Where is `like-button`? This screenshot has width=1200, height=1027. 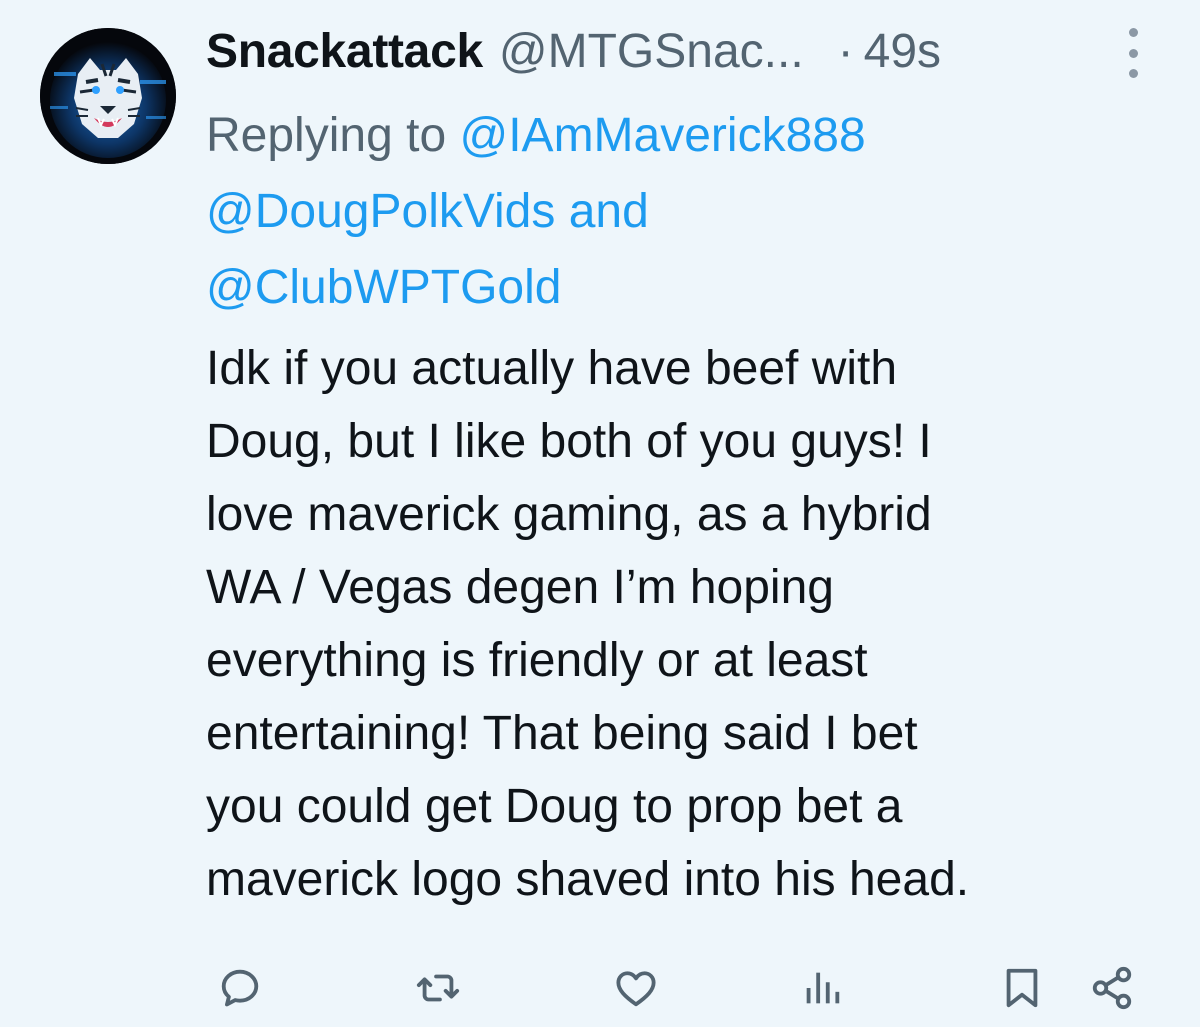 like-button is located at coordinates (636, 988).